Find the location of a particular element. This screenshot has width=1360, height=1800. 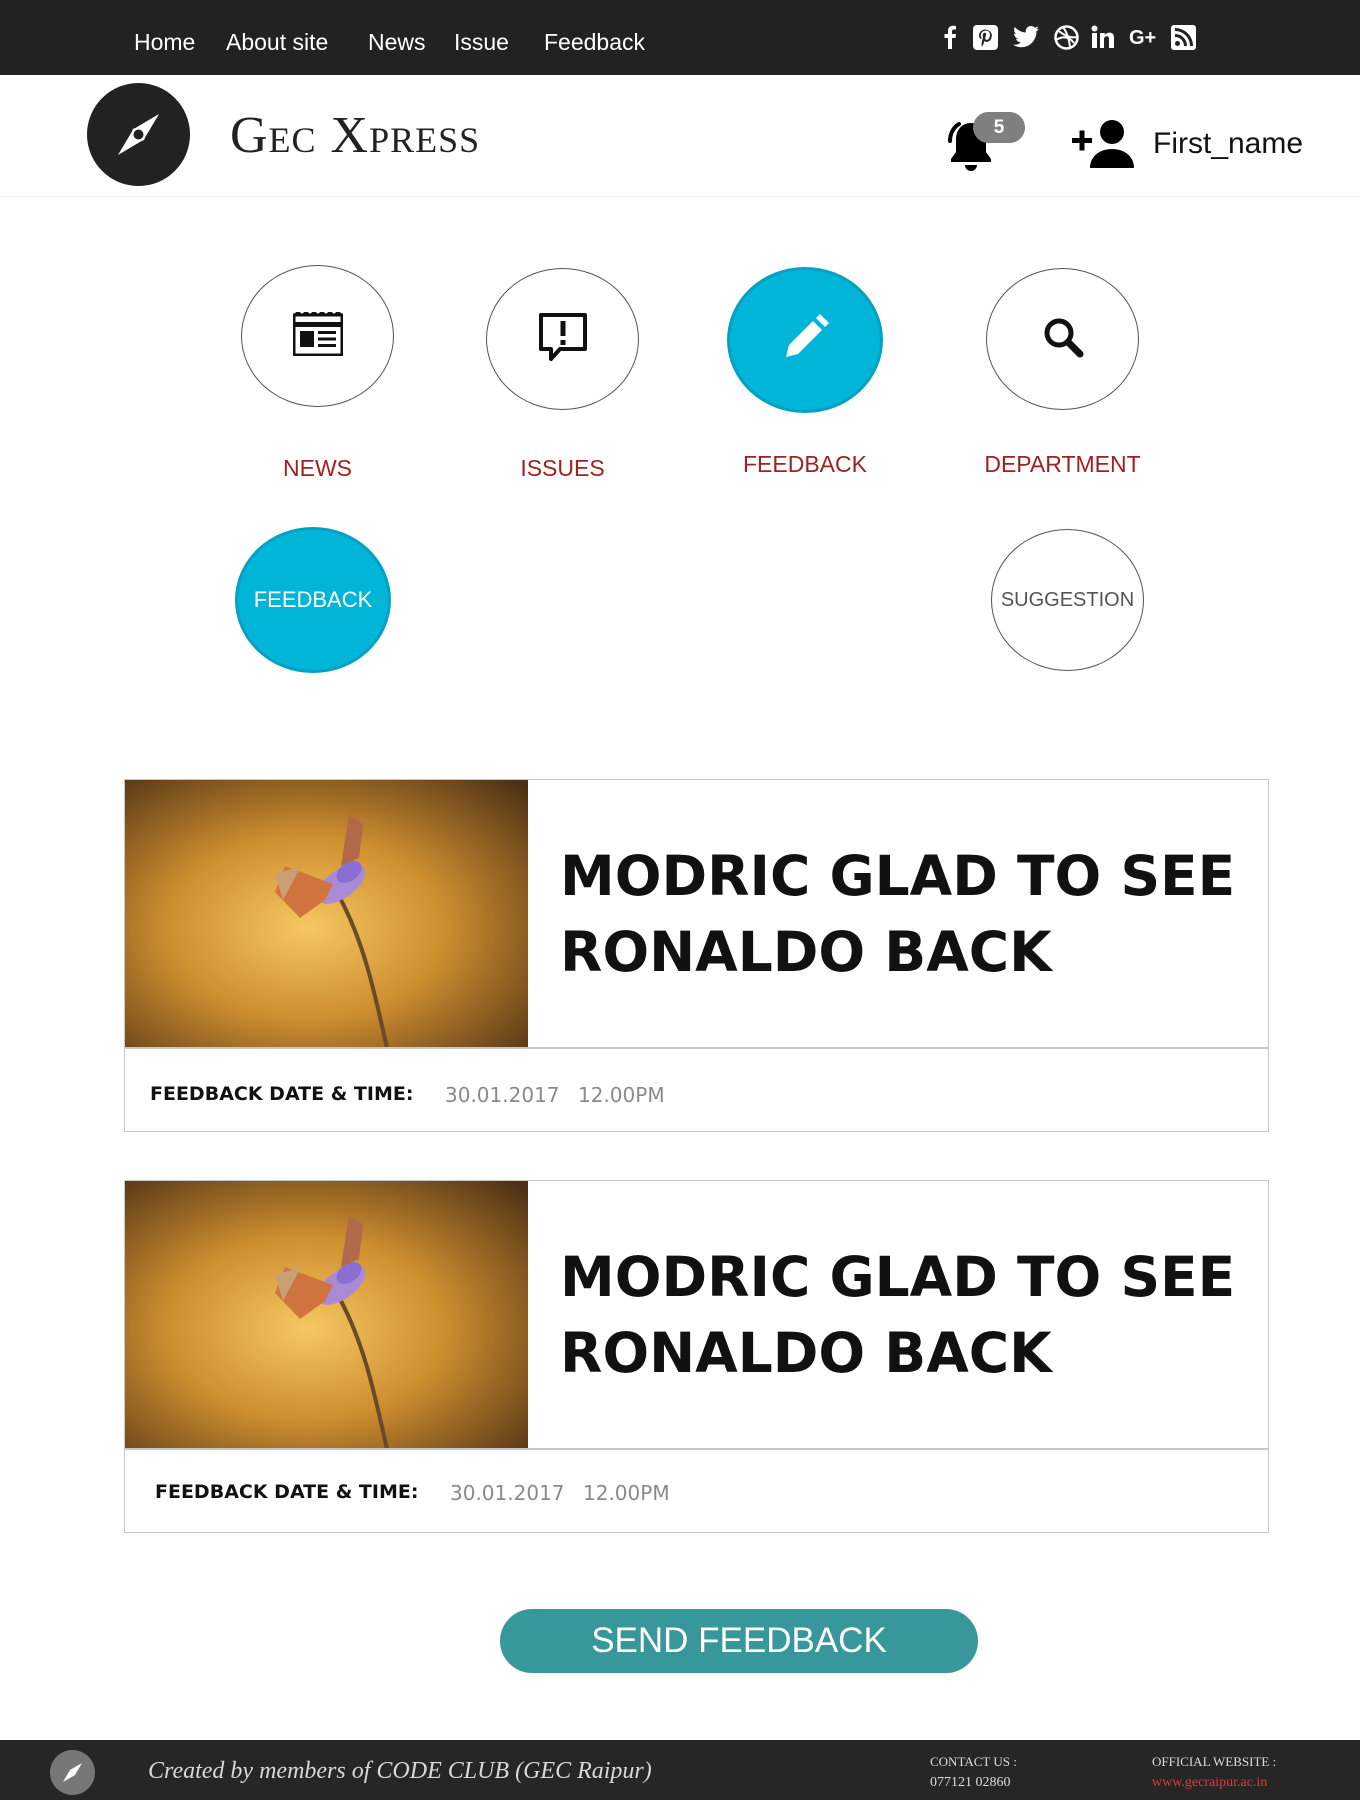

search-icon is located at coordinates (1063, 339).